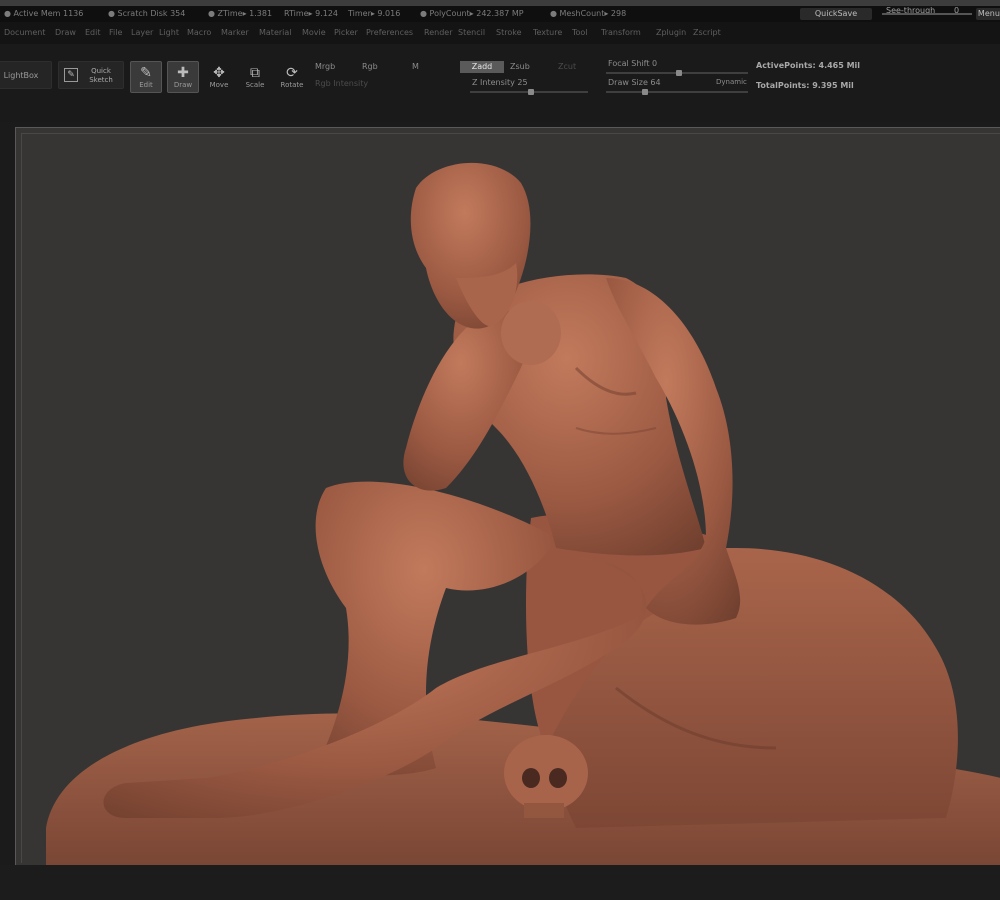  I want to click on menu-draw: Draw, so click(65, 33).